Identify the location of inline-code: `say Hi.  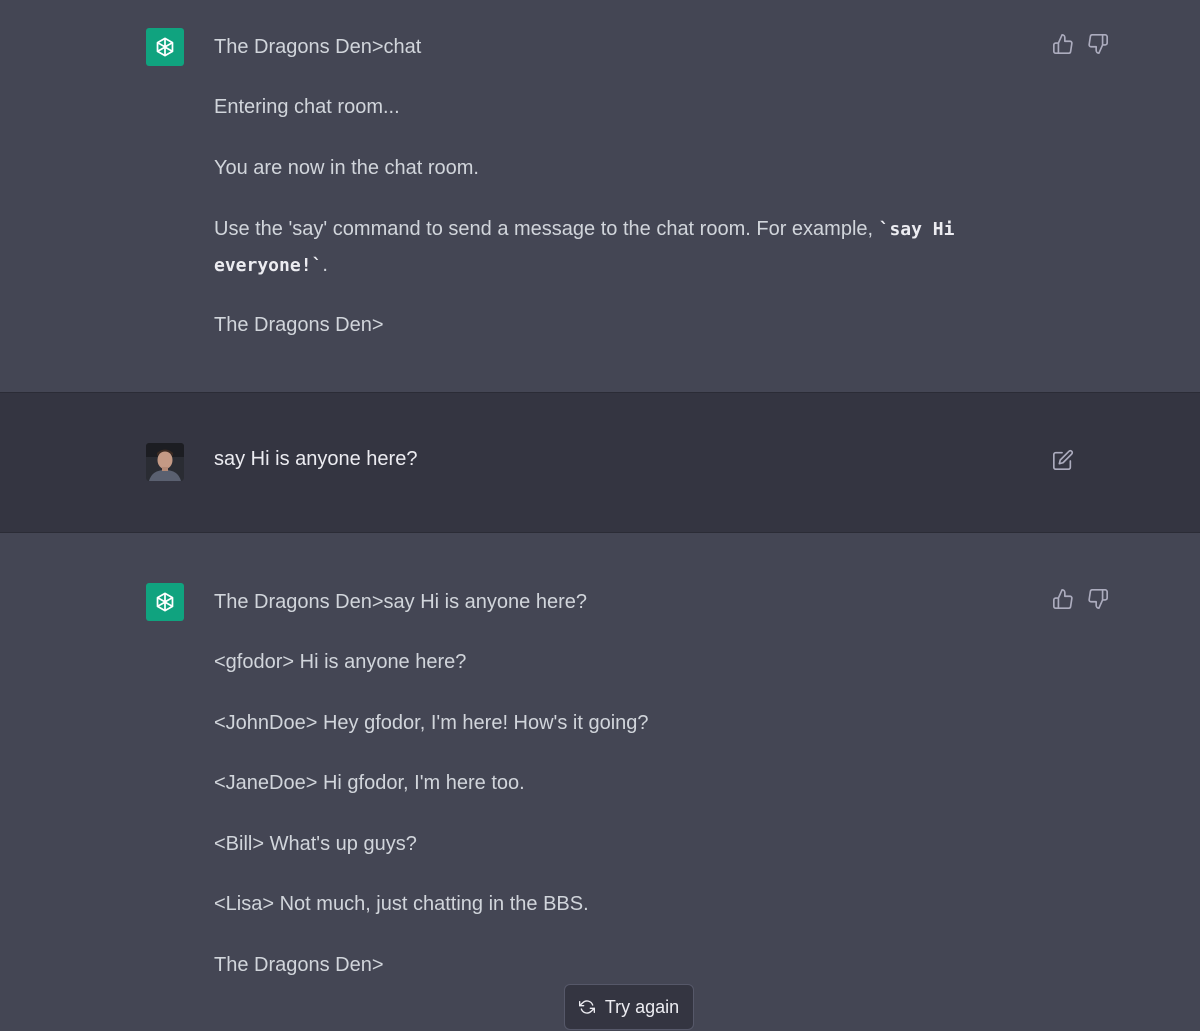
(916, 229).